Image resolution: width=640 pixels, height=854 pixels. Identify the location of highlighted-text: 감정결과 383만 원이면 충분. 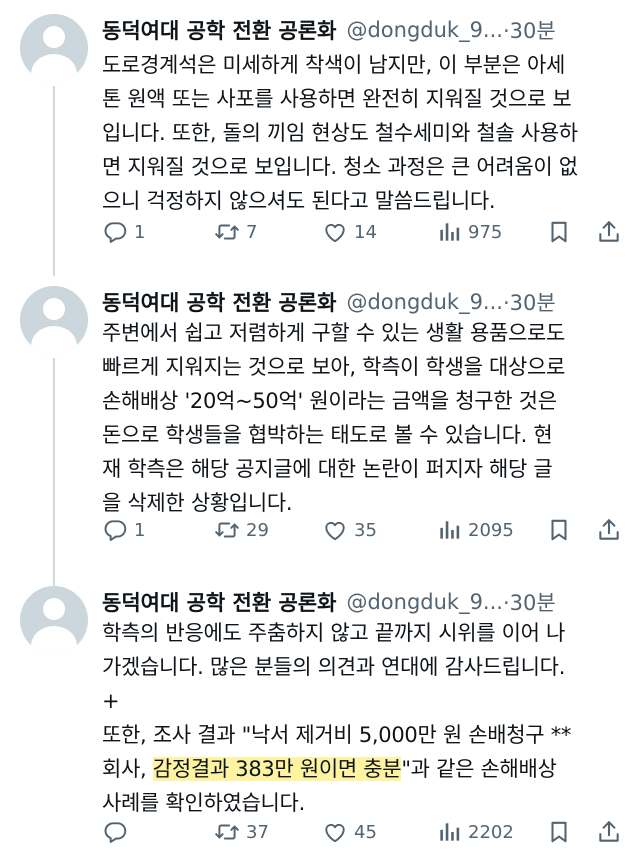
(277, 769).